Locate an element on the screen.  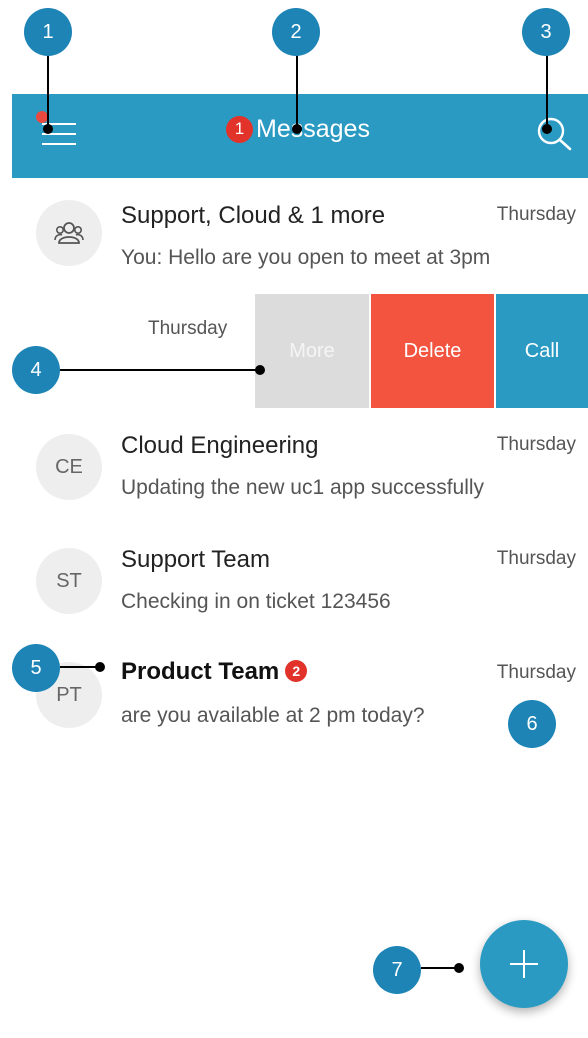
call-action-button: Call is located at coordinates (542, 351).